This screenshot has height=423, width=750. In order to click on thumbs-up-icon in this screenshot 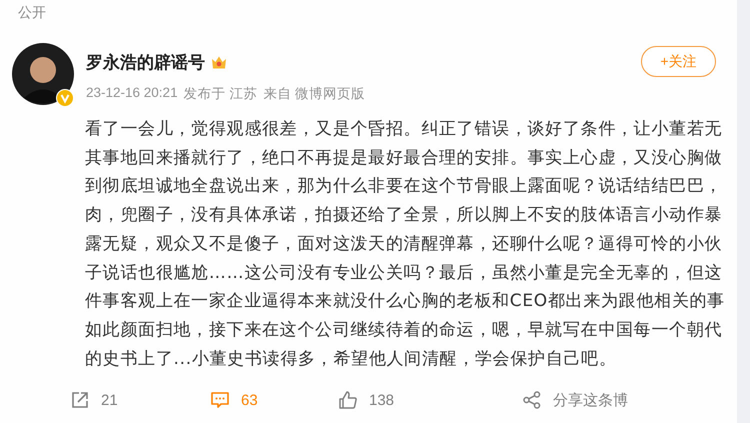, I will do `click(348, 400)`.